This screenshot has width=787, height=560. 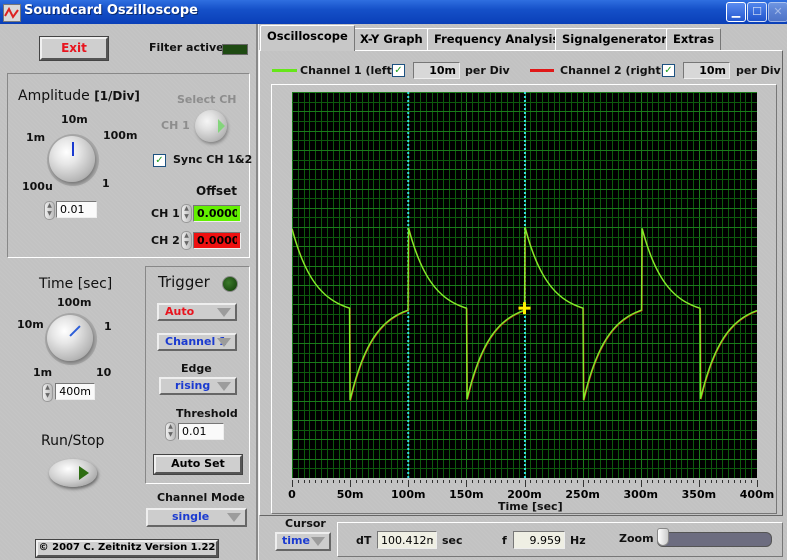 I want to click on f-unit: Hz, so click(x=578, y=540).